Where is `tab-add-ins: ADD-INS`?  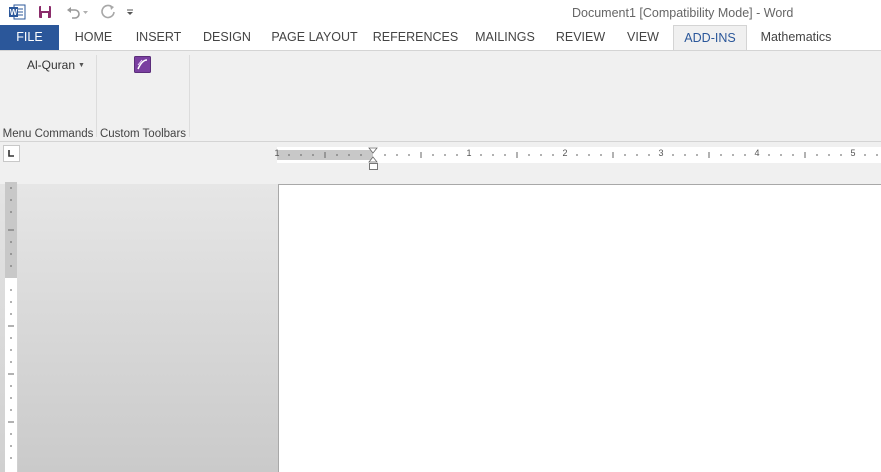 tab-add-ins: ADD-INS is located at coordinates (710, 38).